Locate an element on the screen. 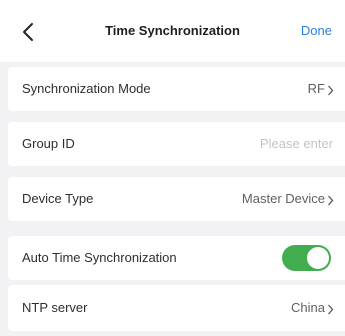  device-type-row: Device Type Master Device is located at coordinates (176, 199).